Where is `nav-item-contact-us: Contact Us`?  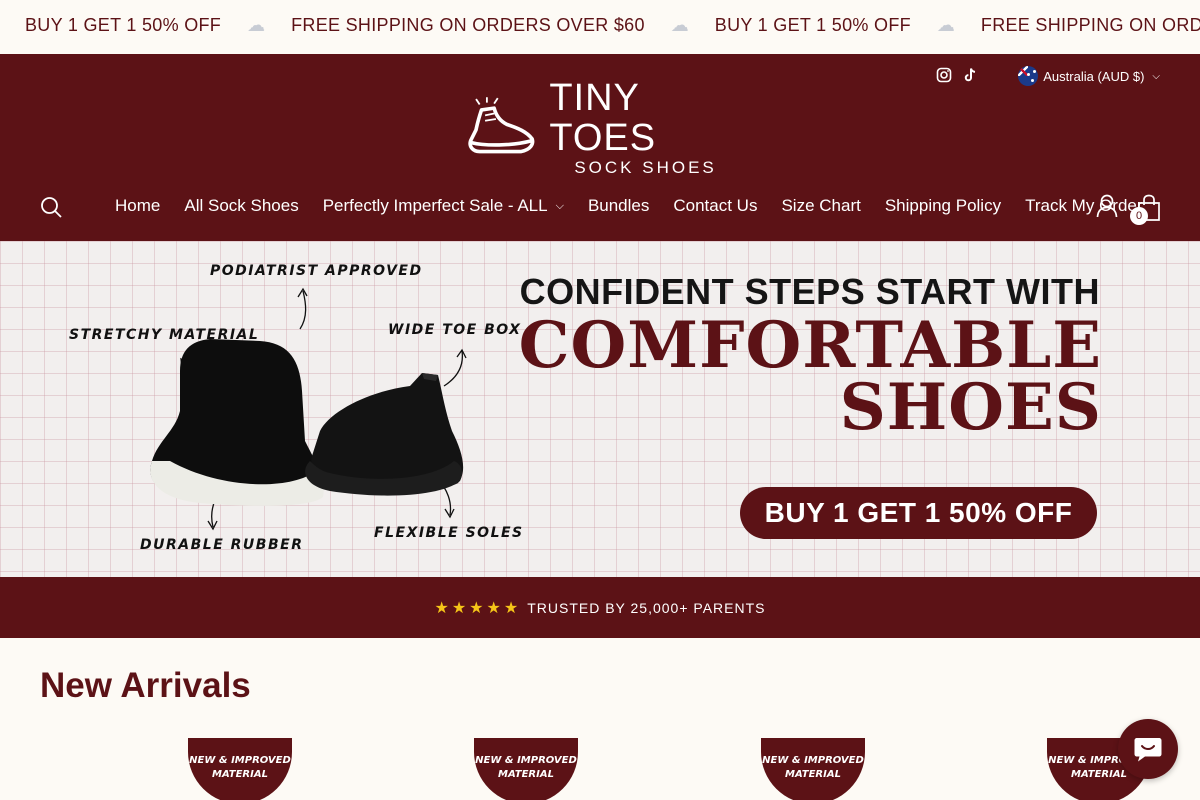 nav-item-contact-us: Contact Us is located at coordinates (715, 206).